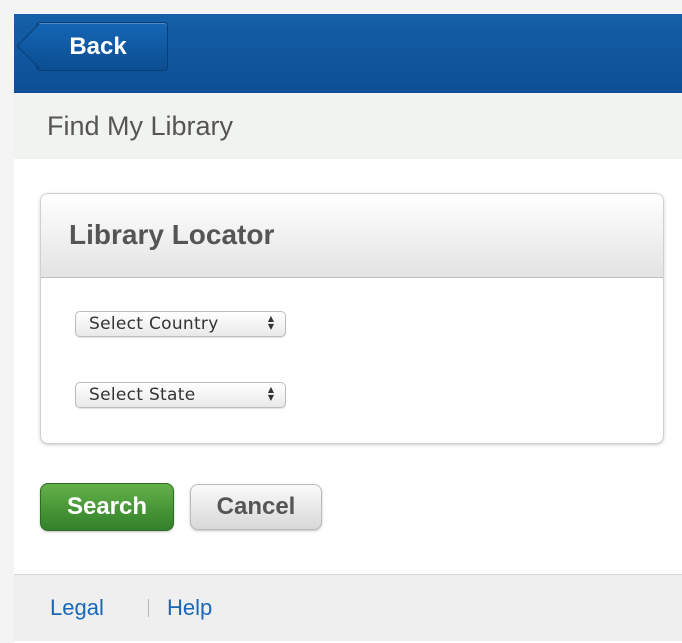  Describe the element at coordinates (189, 608) in the screenshot. I see `help-link: Help` at that location.